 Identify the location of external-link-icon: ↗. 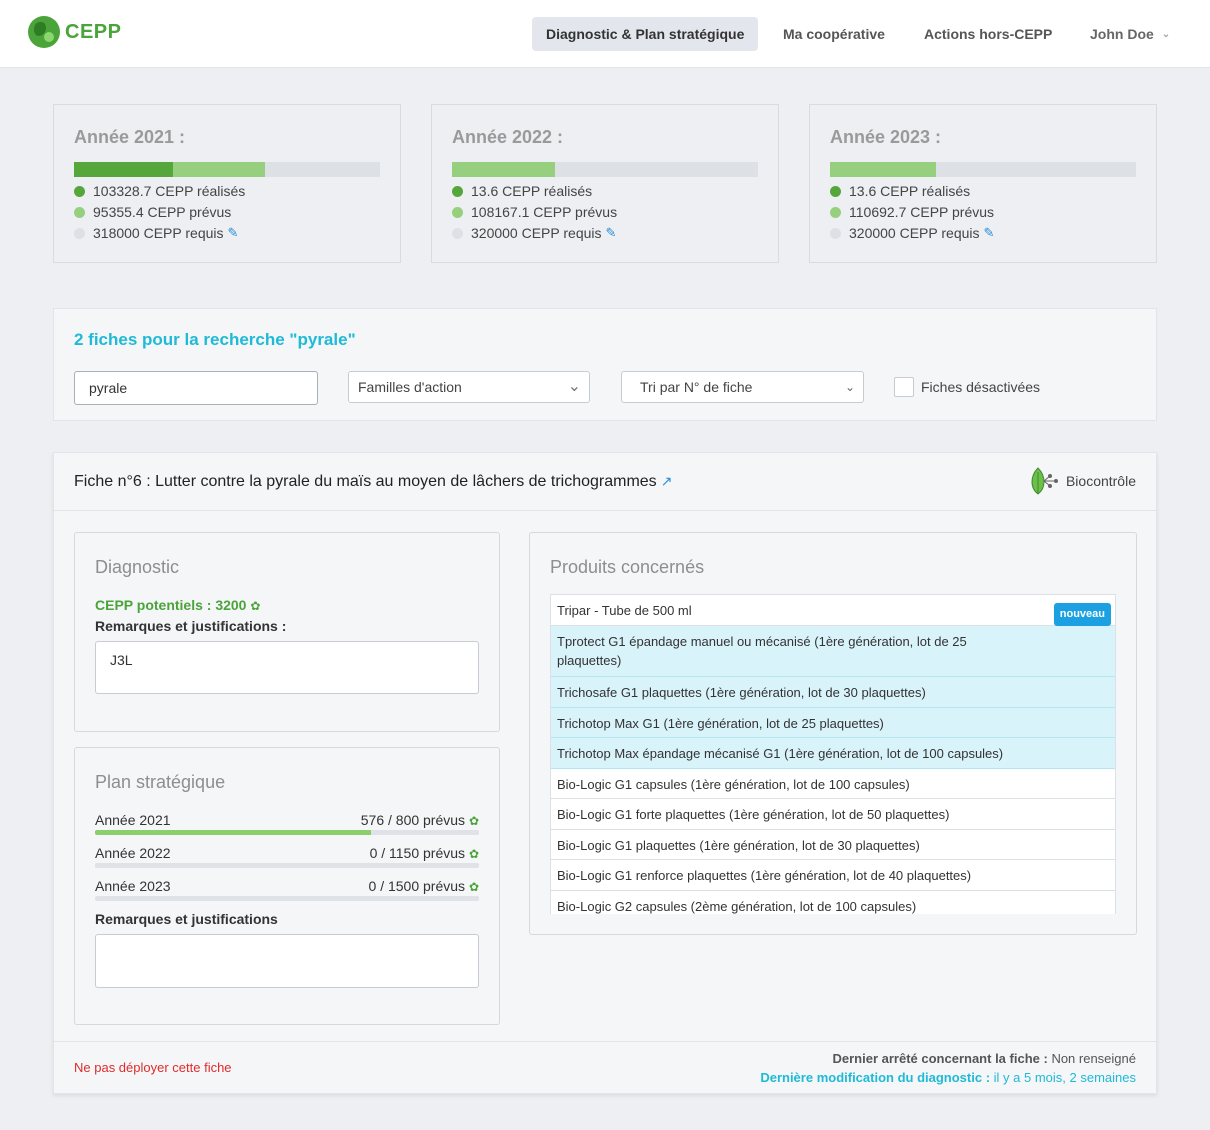
(667, 481).